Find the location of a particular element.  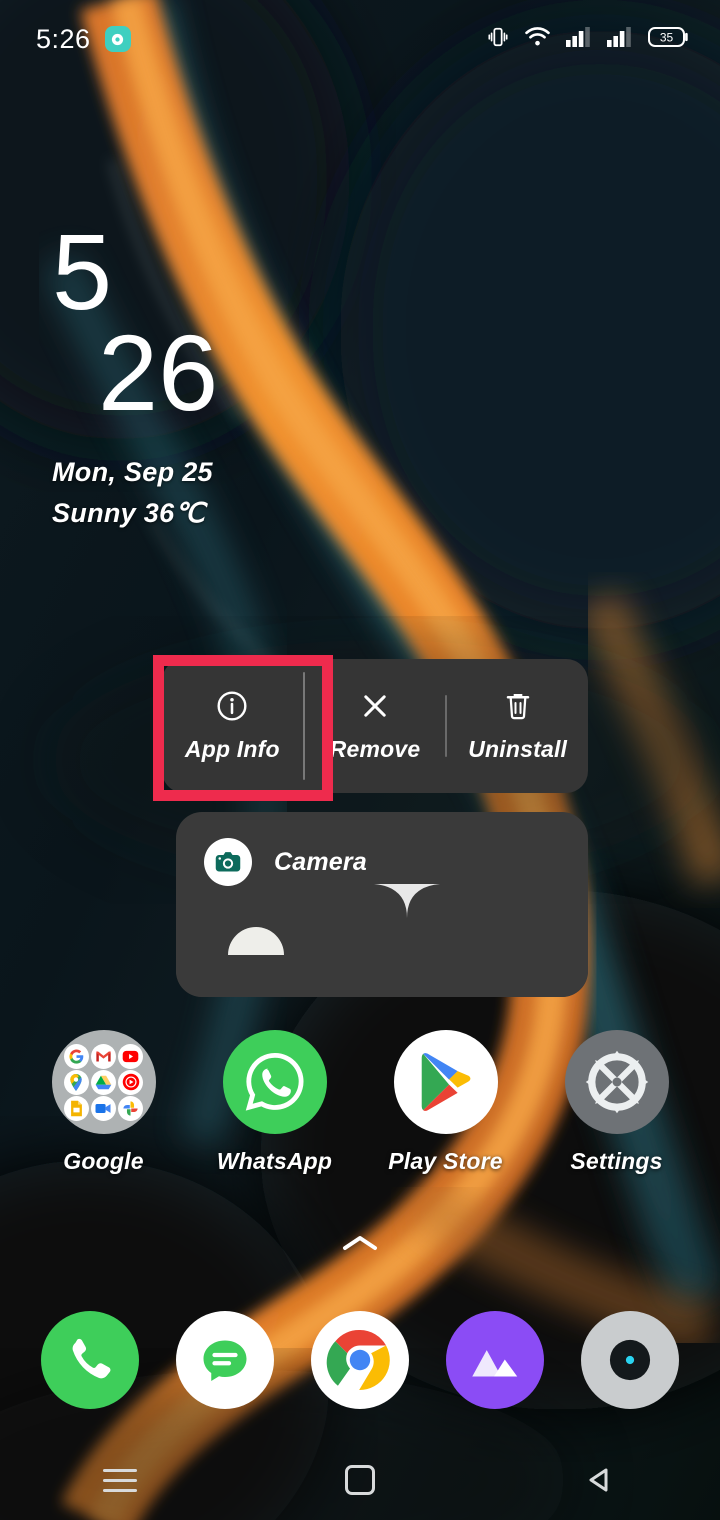

app-icon-google-folder: Google is located at coordinates (104, 1102).